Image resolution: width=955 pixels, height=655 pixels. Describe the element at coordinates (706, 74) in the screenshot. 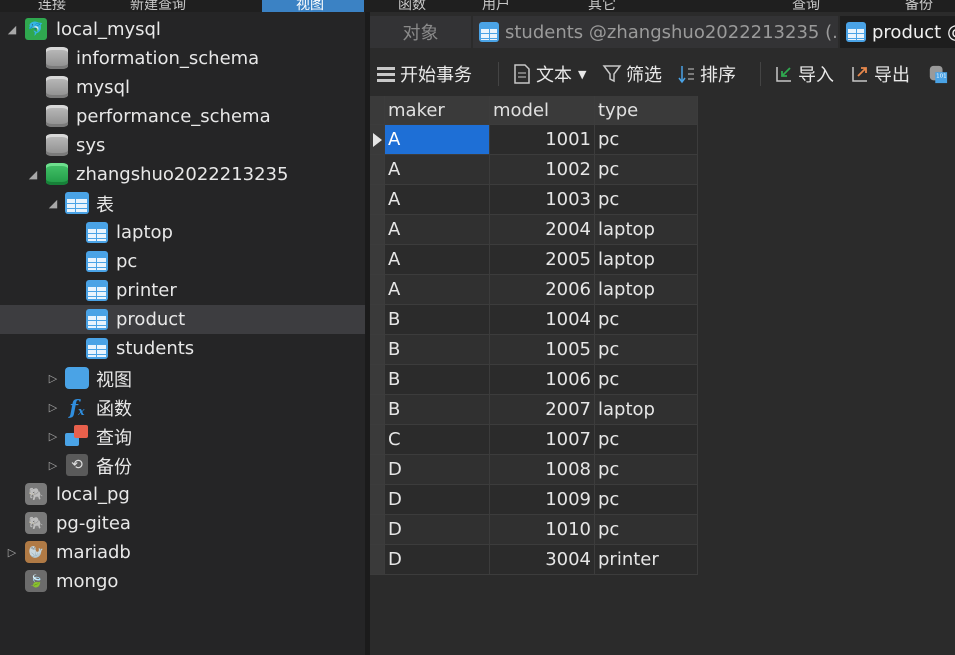

I see `sort-button: 排序` at that location.